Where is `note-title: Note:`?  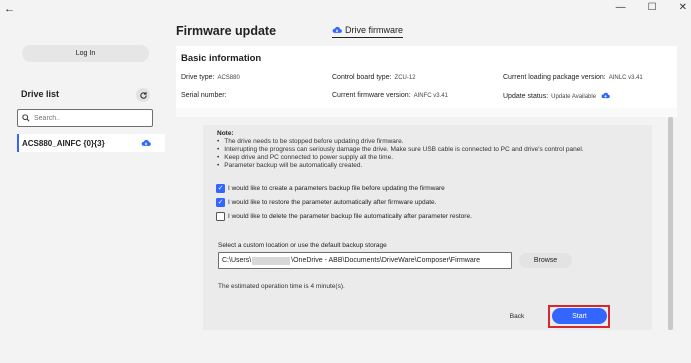
note-title: Note: is located at coordinates (225, 133).